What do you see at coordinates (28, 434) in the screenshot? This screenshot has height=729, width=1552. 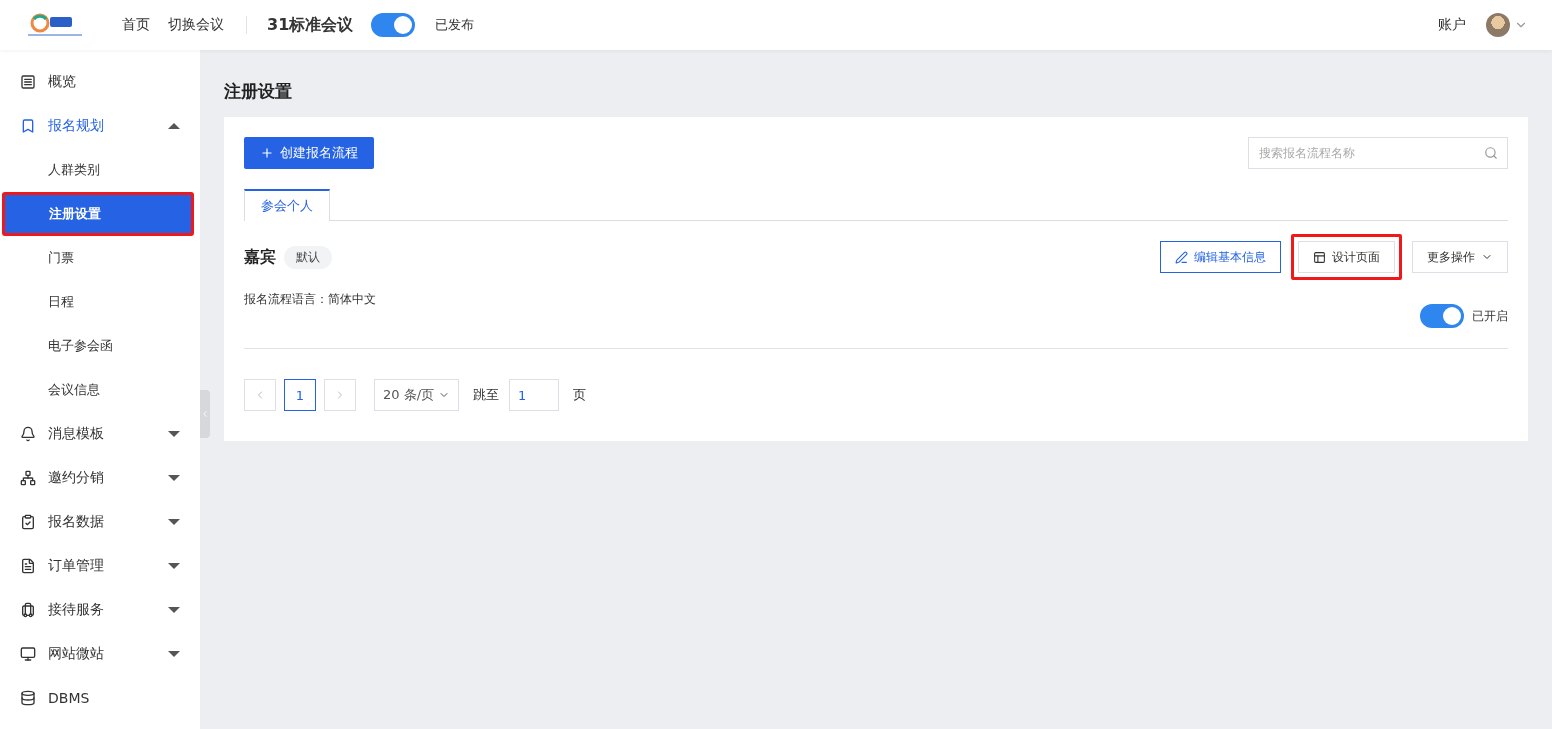 I see `bell-icon` at bounding box center [28, 434].